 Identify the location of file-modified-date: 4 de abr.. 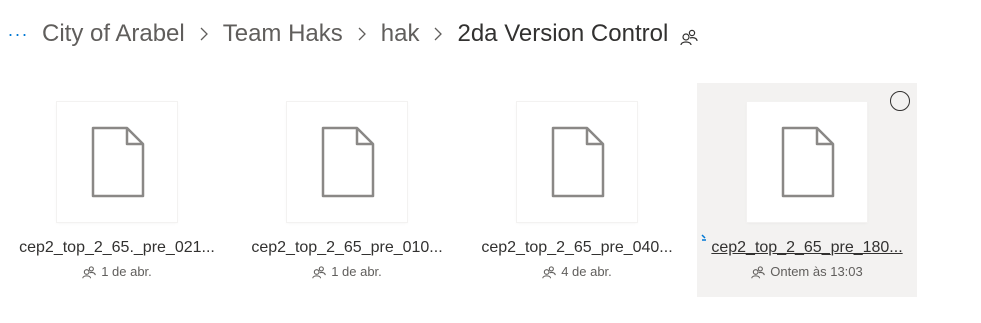
(586, 271).